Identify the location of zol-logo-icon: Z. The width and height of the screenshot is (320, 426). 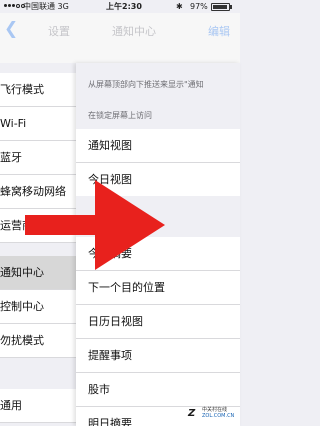
(192, 413).